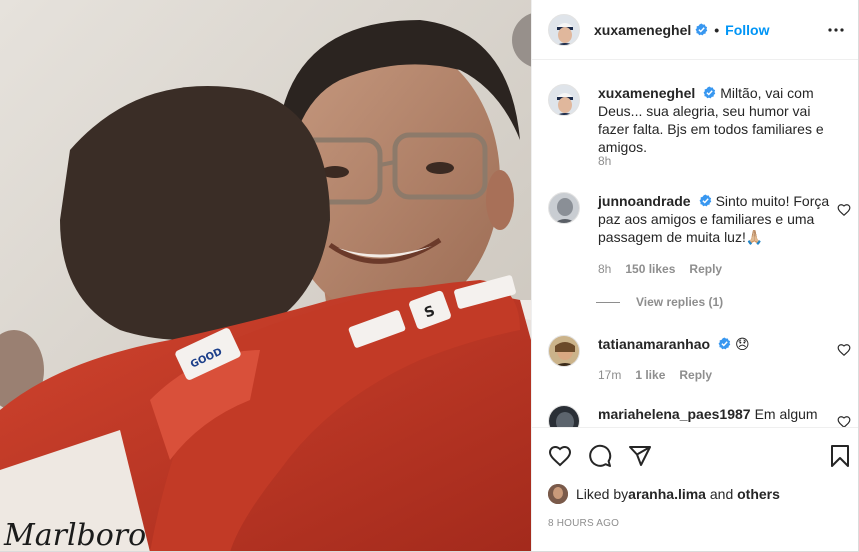 This screenshot has width=859, height=552. I want to click on comment-likes: 150 likes, so click(650, 269).